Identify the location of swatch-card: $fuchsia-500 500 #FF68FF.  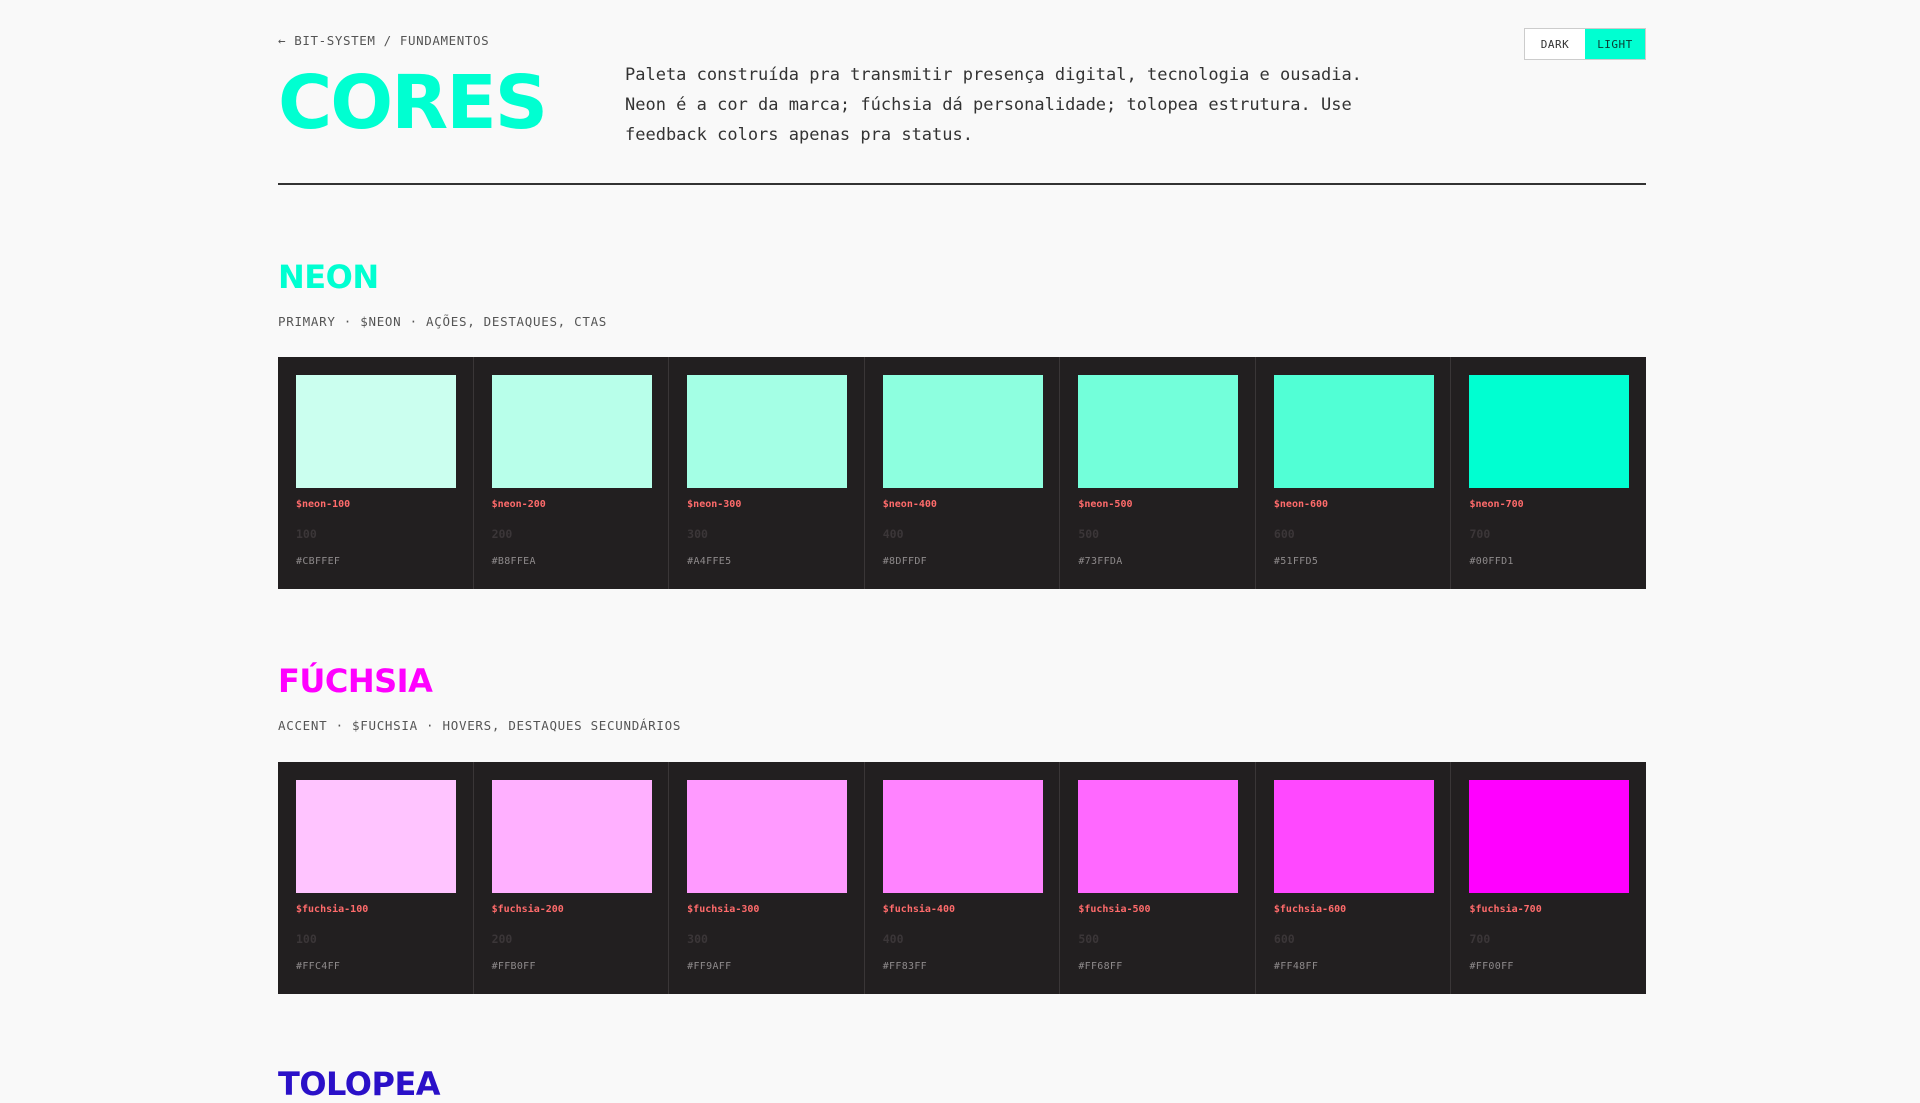
(1158, 878).